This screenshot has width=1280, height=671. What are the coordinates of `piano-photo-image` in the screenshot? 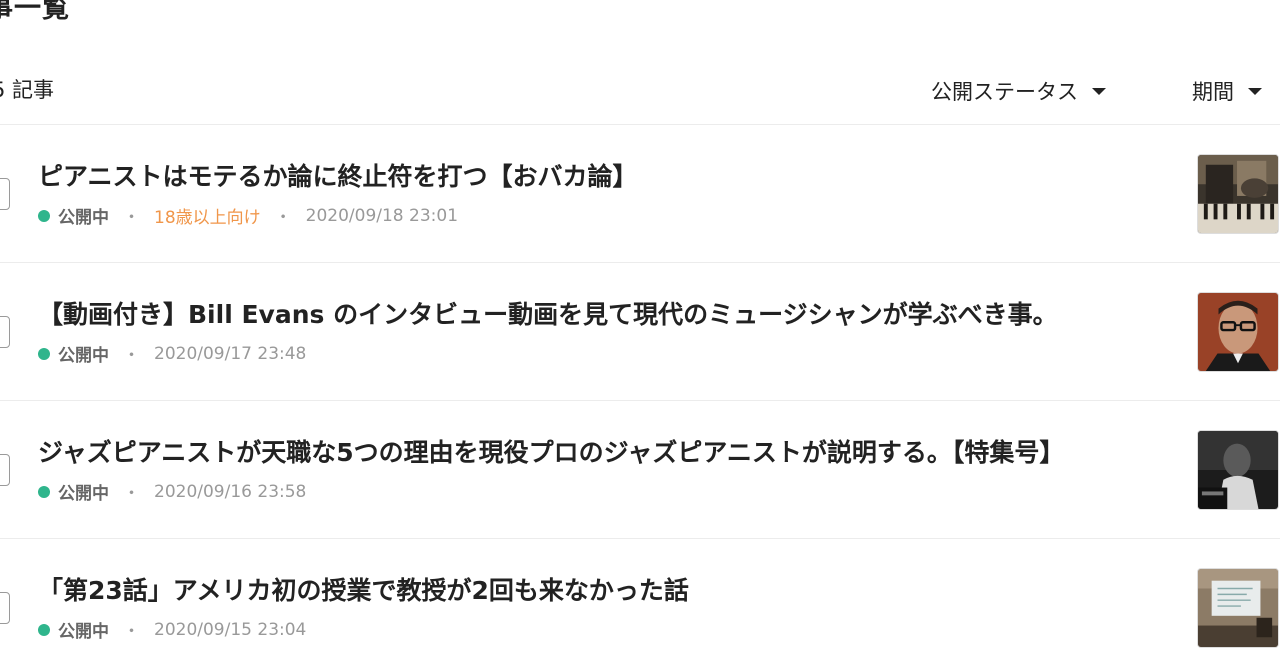 It's located at (1238, 194).